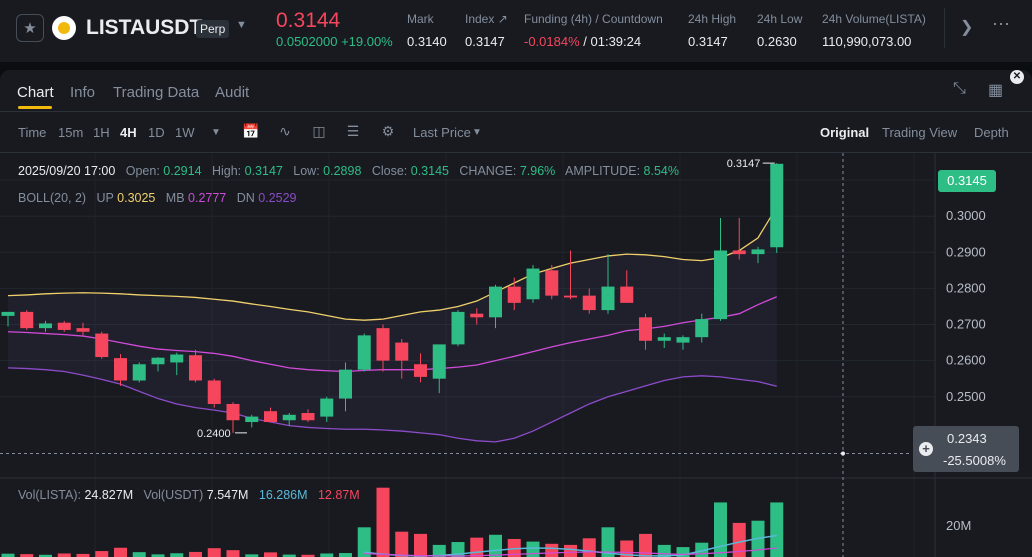 The width and height of the screenshot is (1032, 557). Describe the element at coordinates (173, 495) in the screenshot. I see `vol-usdt-label: Vol(USDT)` at that location.